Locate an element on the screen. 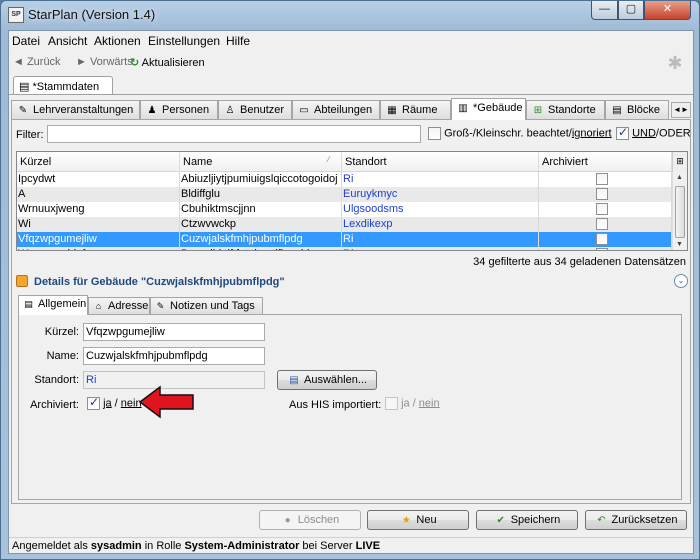  tab-lehrveranstaltungen: ✎ Lehrveranstaltungen is located at coordinates (75, 109).